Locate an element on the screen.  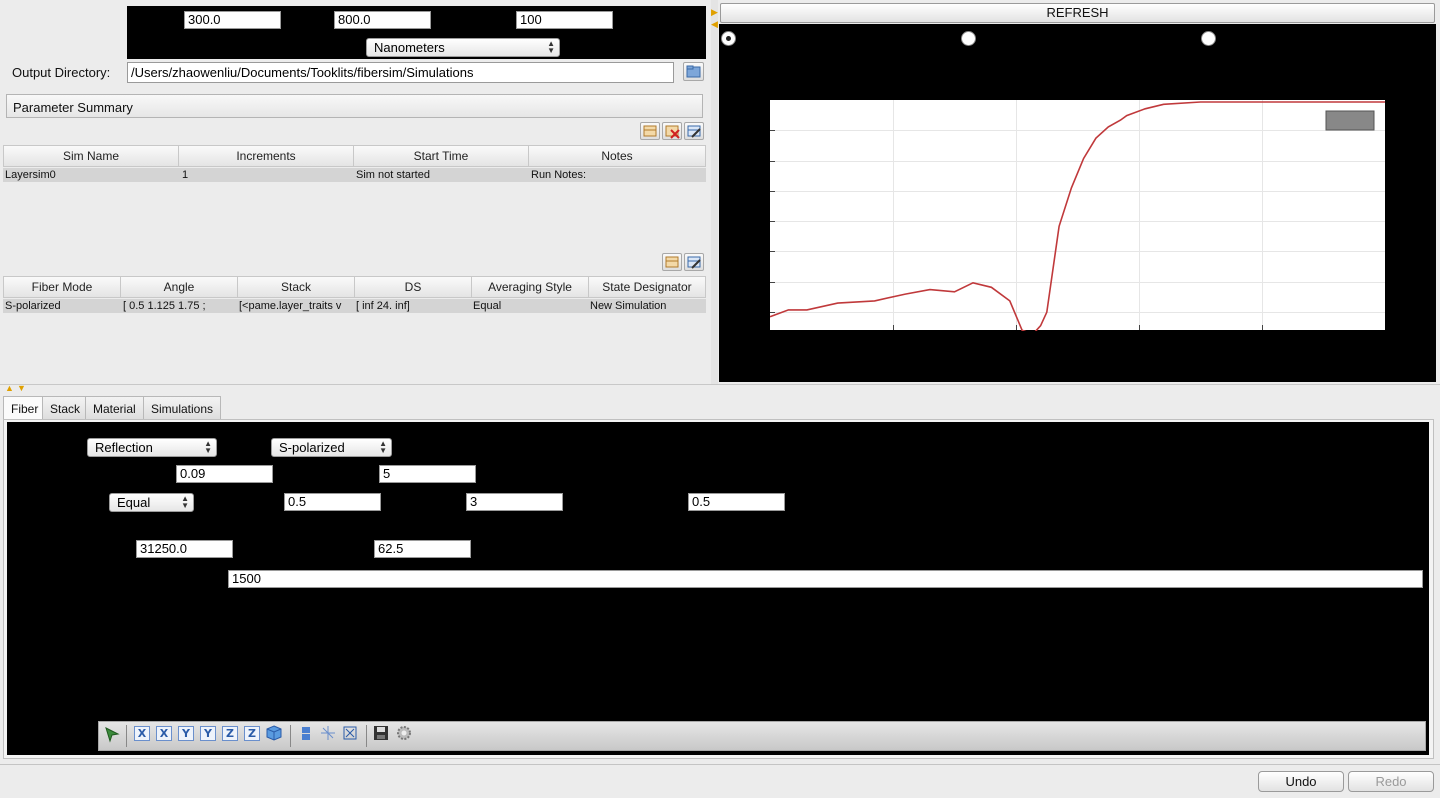
collapse-arrow-icon: ▶ is located at coordinates (714, 12).